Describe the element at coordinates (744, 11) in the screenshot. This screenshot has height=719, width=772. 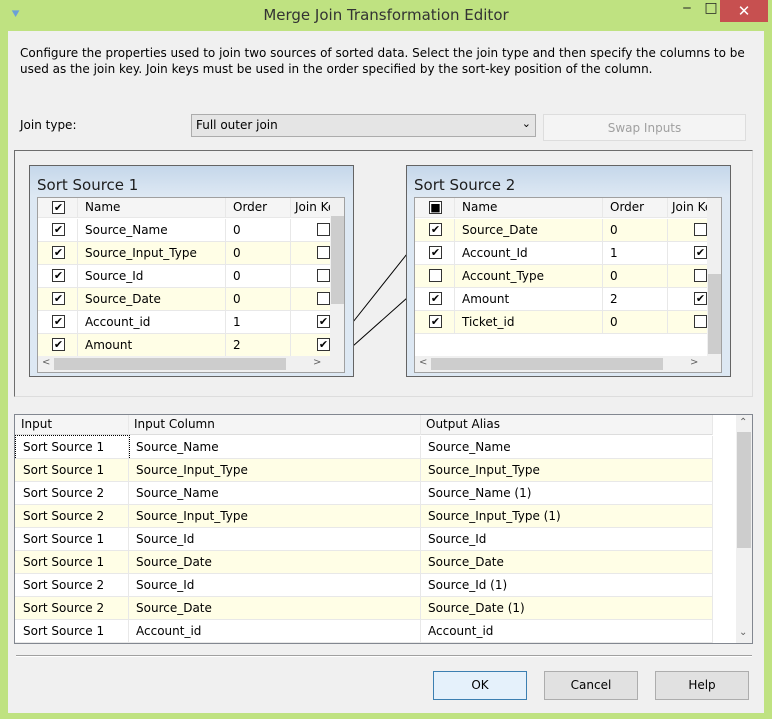
I see `close-button: ✕` at that location.